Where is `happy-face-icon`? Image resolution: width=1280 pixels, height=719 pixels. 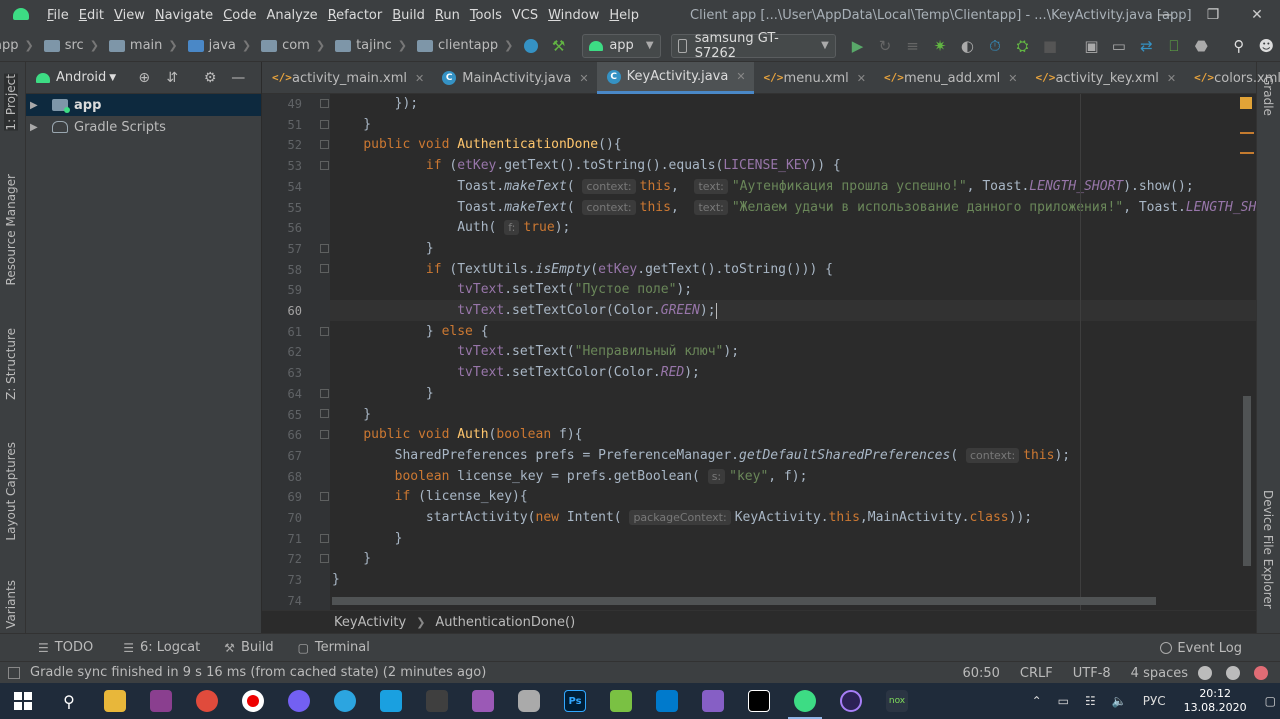
happy-face-icon is located at coordinates (1205, 673).